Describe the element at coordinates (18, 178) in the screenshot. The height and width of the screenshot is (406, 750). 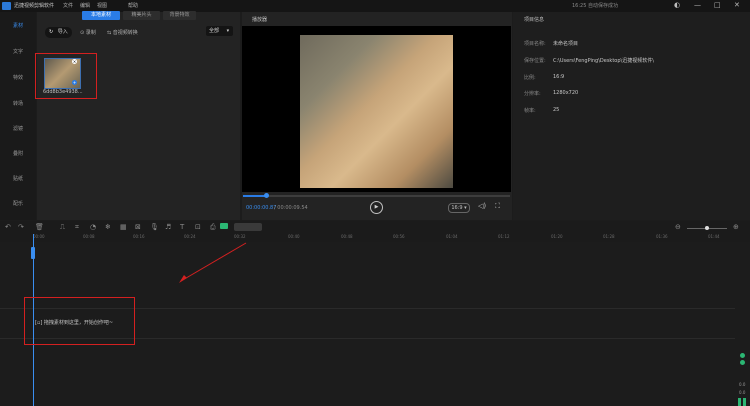
I see `sidebar-item-stickers: 贴纸` at that location.